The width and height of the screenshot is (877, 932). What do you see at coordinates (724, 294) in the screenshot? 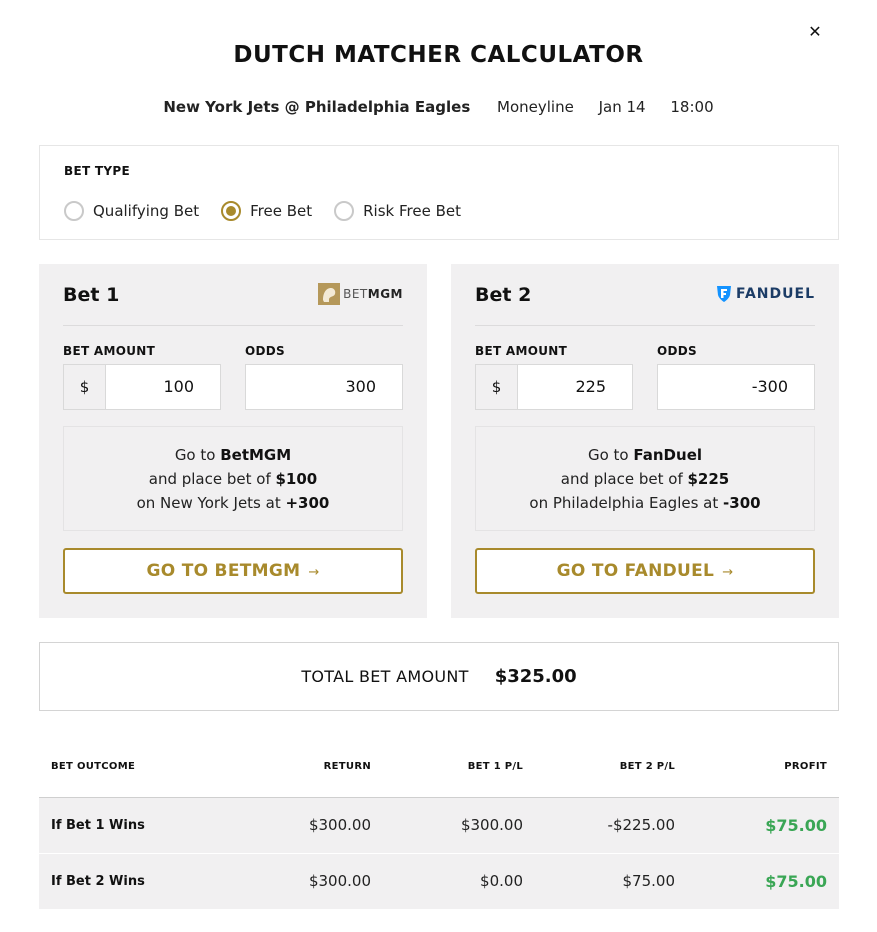
I see `shield-icon` at bounding box center [724, 294].